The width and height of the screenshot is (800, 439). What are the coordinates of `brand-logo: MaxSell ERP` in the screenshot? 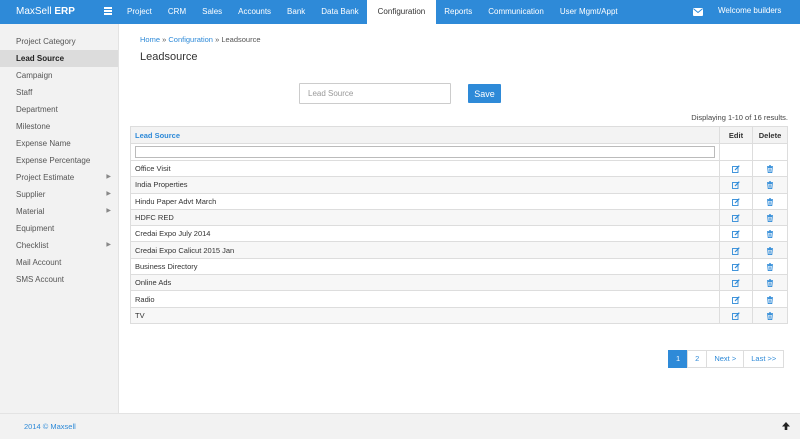 It's located at (45, 12).